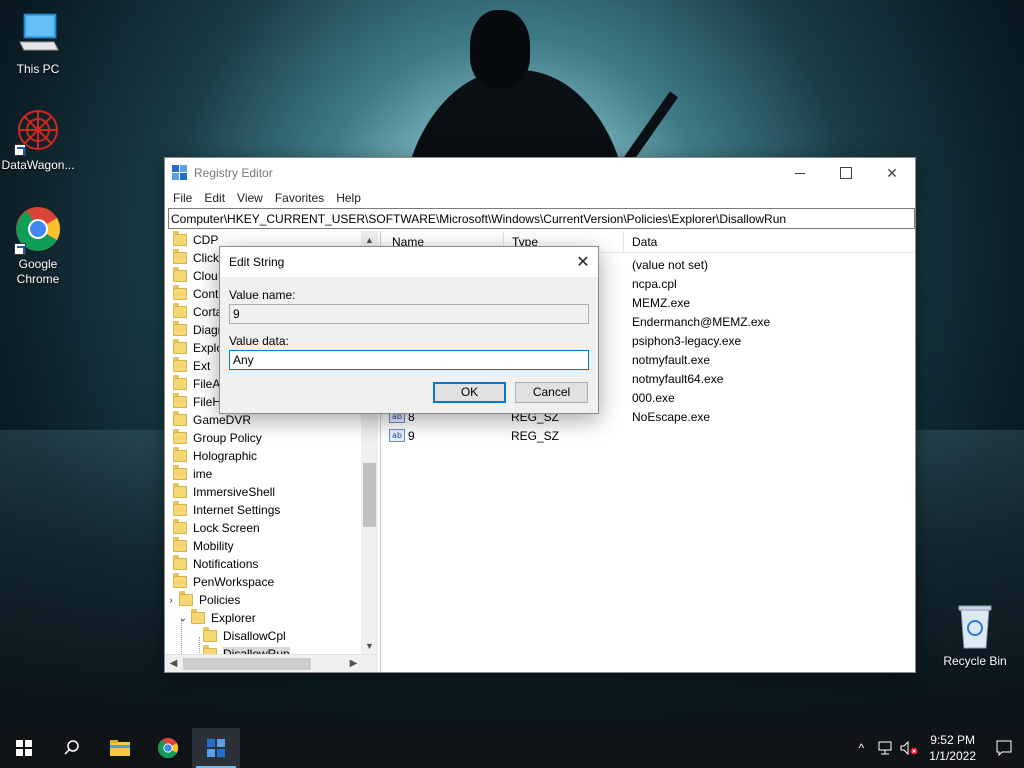  Describe the element at coordinates (203, 474) in the screenshot. I see `tree-item-label: ime` at that location.